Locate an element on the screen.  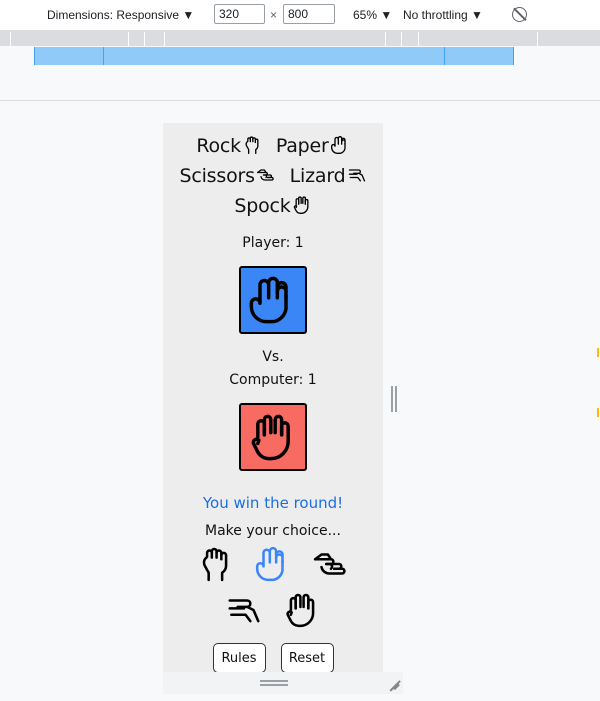
choice-paper-button is located at coordinates (273, 564).